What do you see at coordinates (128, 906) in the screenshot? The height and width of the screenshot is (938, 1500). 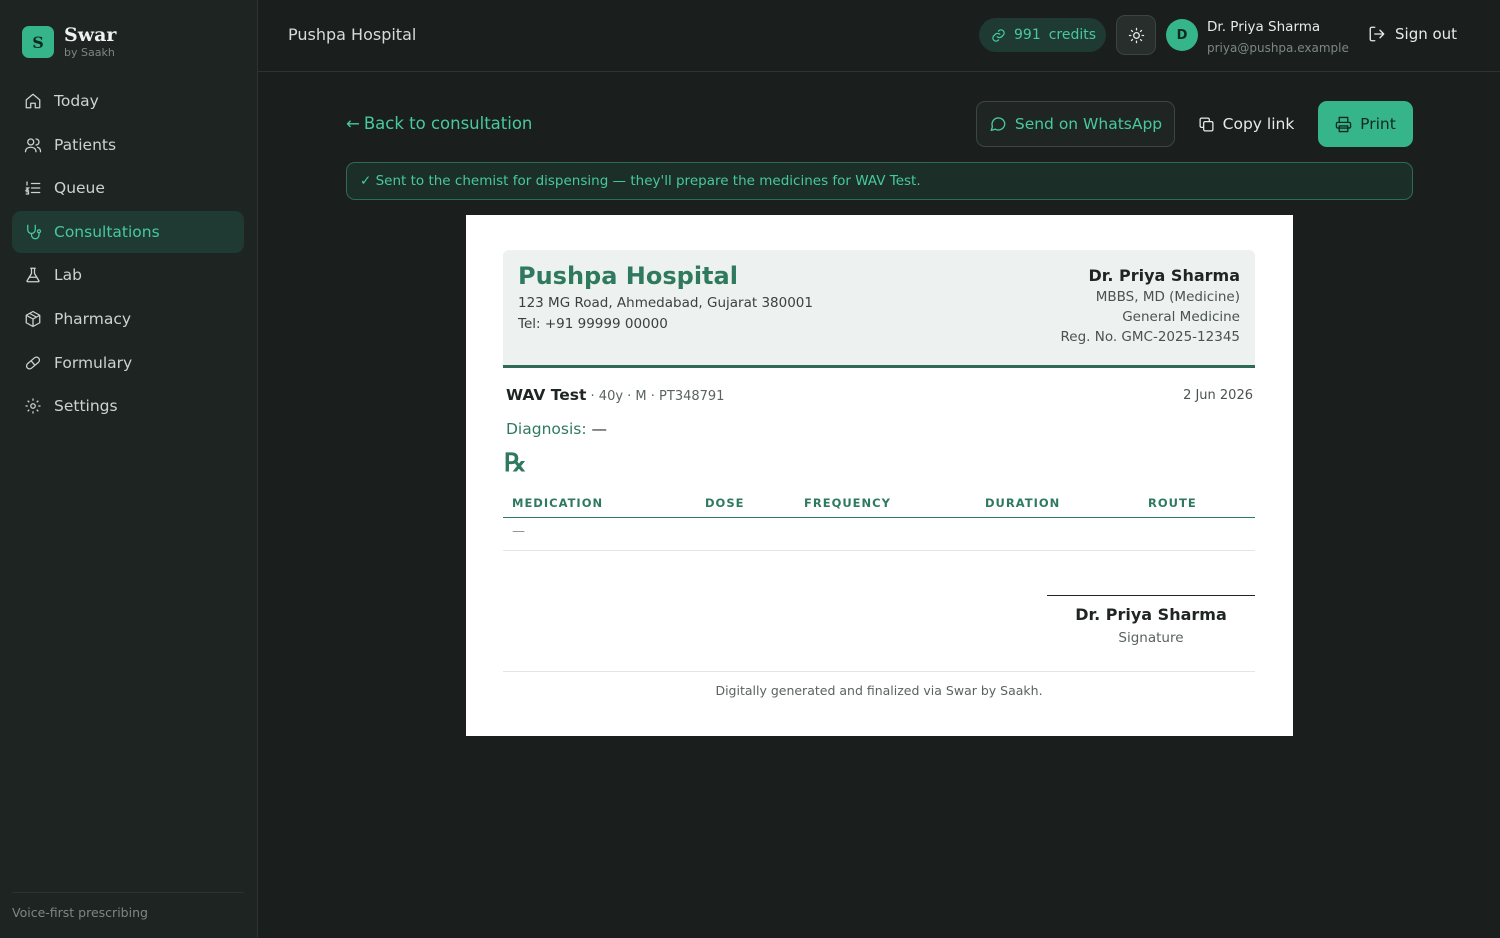 I see `sidebar-footer: Voice-first prescribing` at bounding box center [128, 906].